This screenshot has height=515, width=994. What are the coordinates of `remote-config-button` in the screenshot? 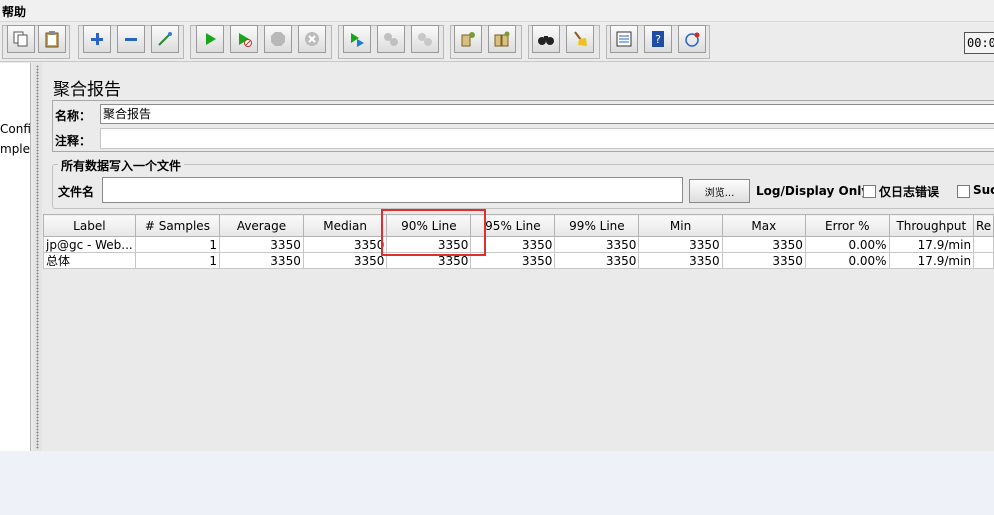 It's located at (692, 39).